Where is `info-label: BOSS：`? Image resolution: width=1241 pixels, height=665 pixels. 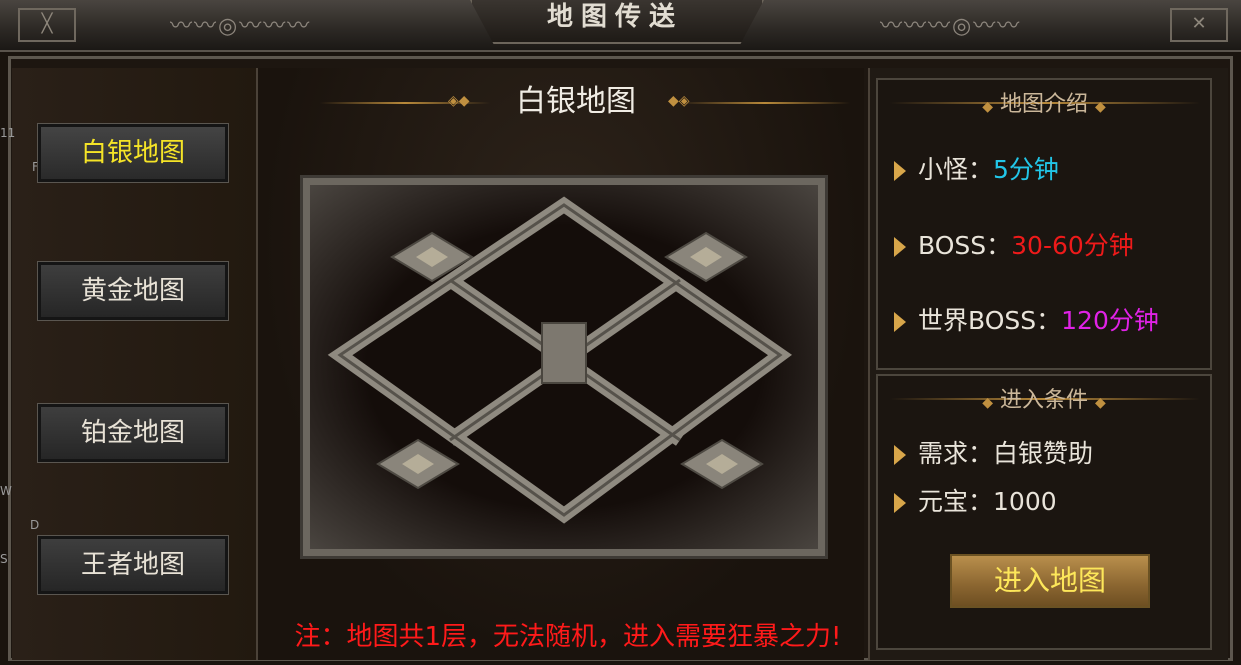 info-label: BOSS： is located at coordinates (965, 245).